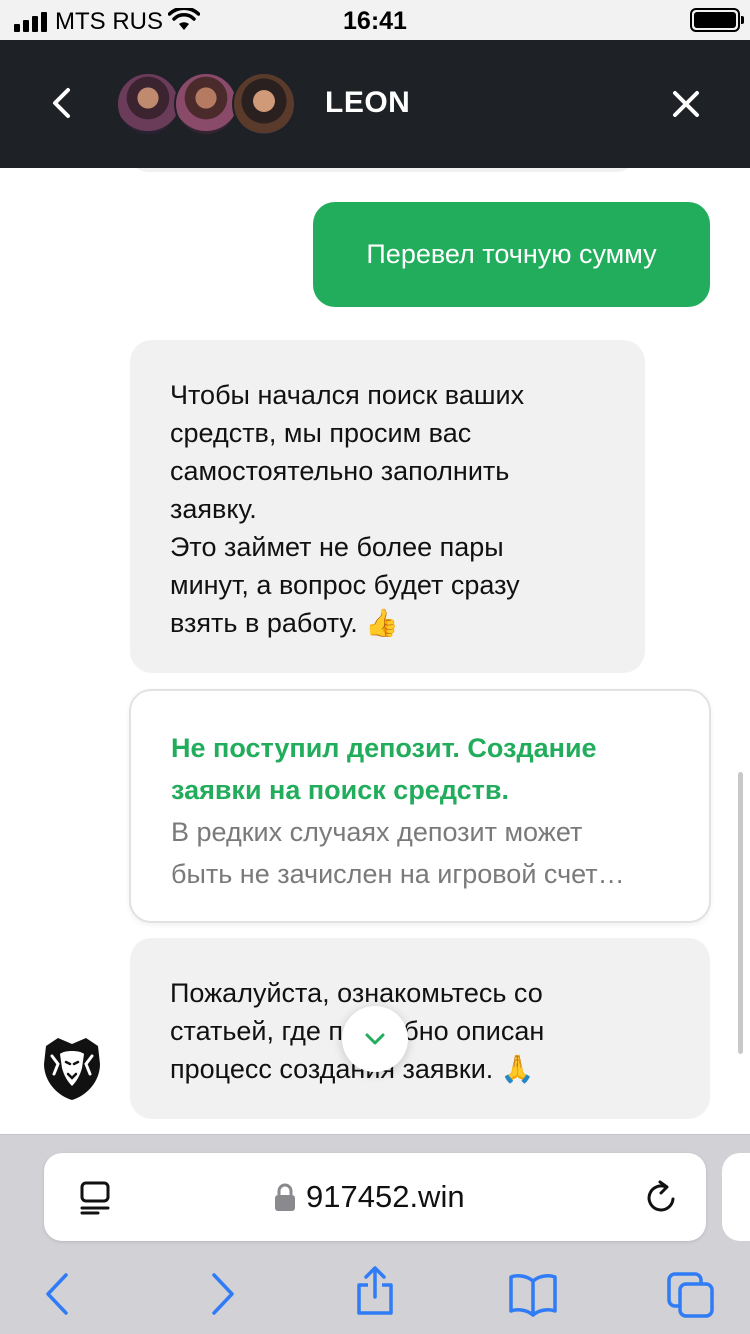 The width and height of the screenshot is (750, 1334). I want to click on tabs-icon, so click(691, 1295).